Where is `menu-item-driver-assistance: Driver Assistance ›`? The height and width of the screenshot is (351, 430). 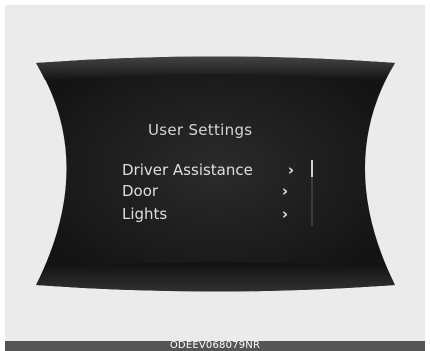
menu-item-driver-assistance: Driver Assistance › is located at coordinates (210, 170).